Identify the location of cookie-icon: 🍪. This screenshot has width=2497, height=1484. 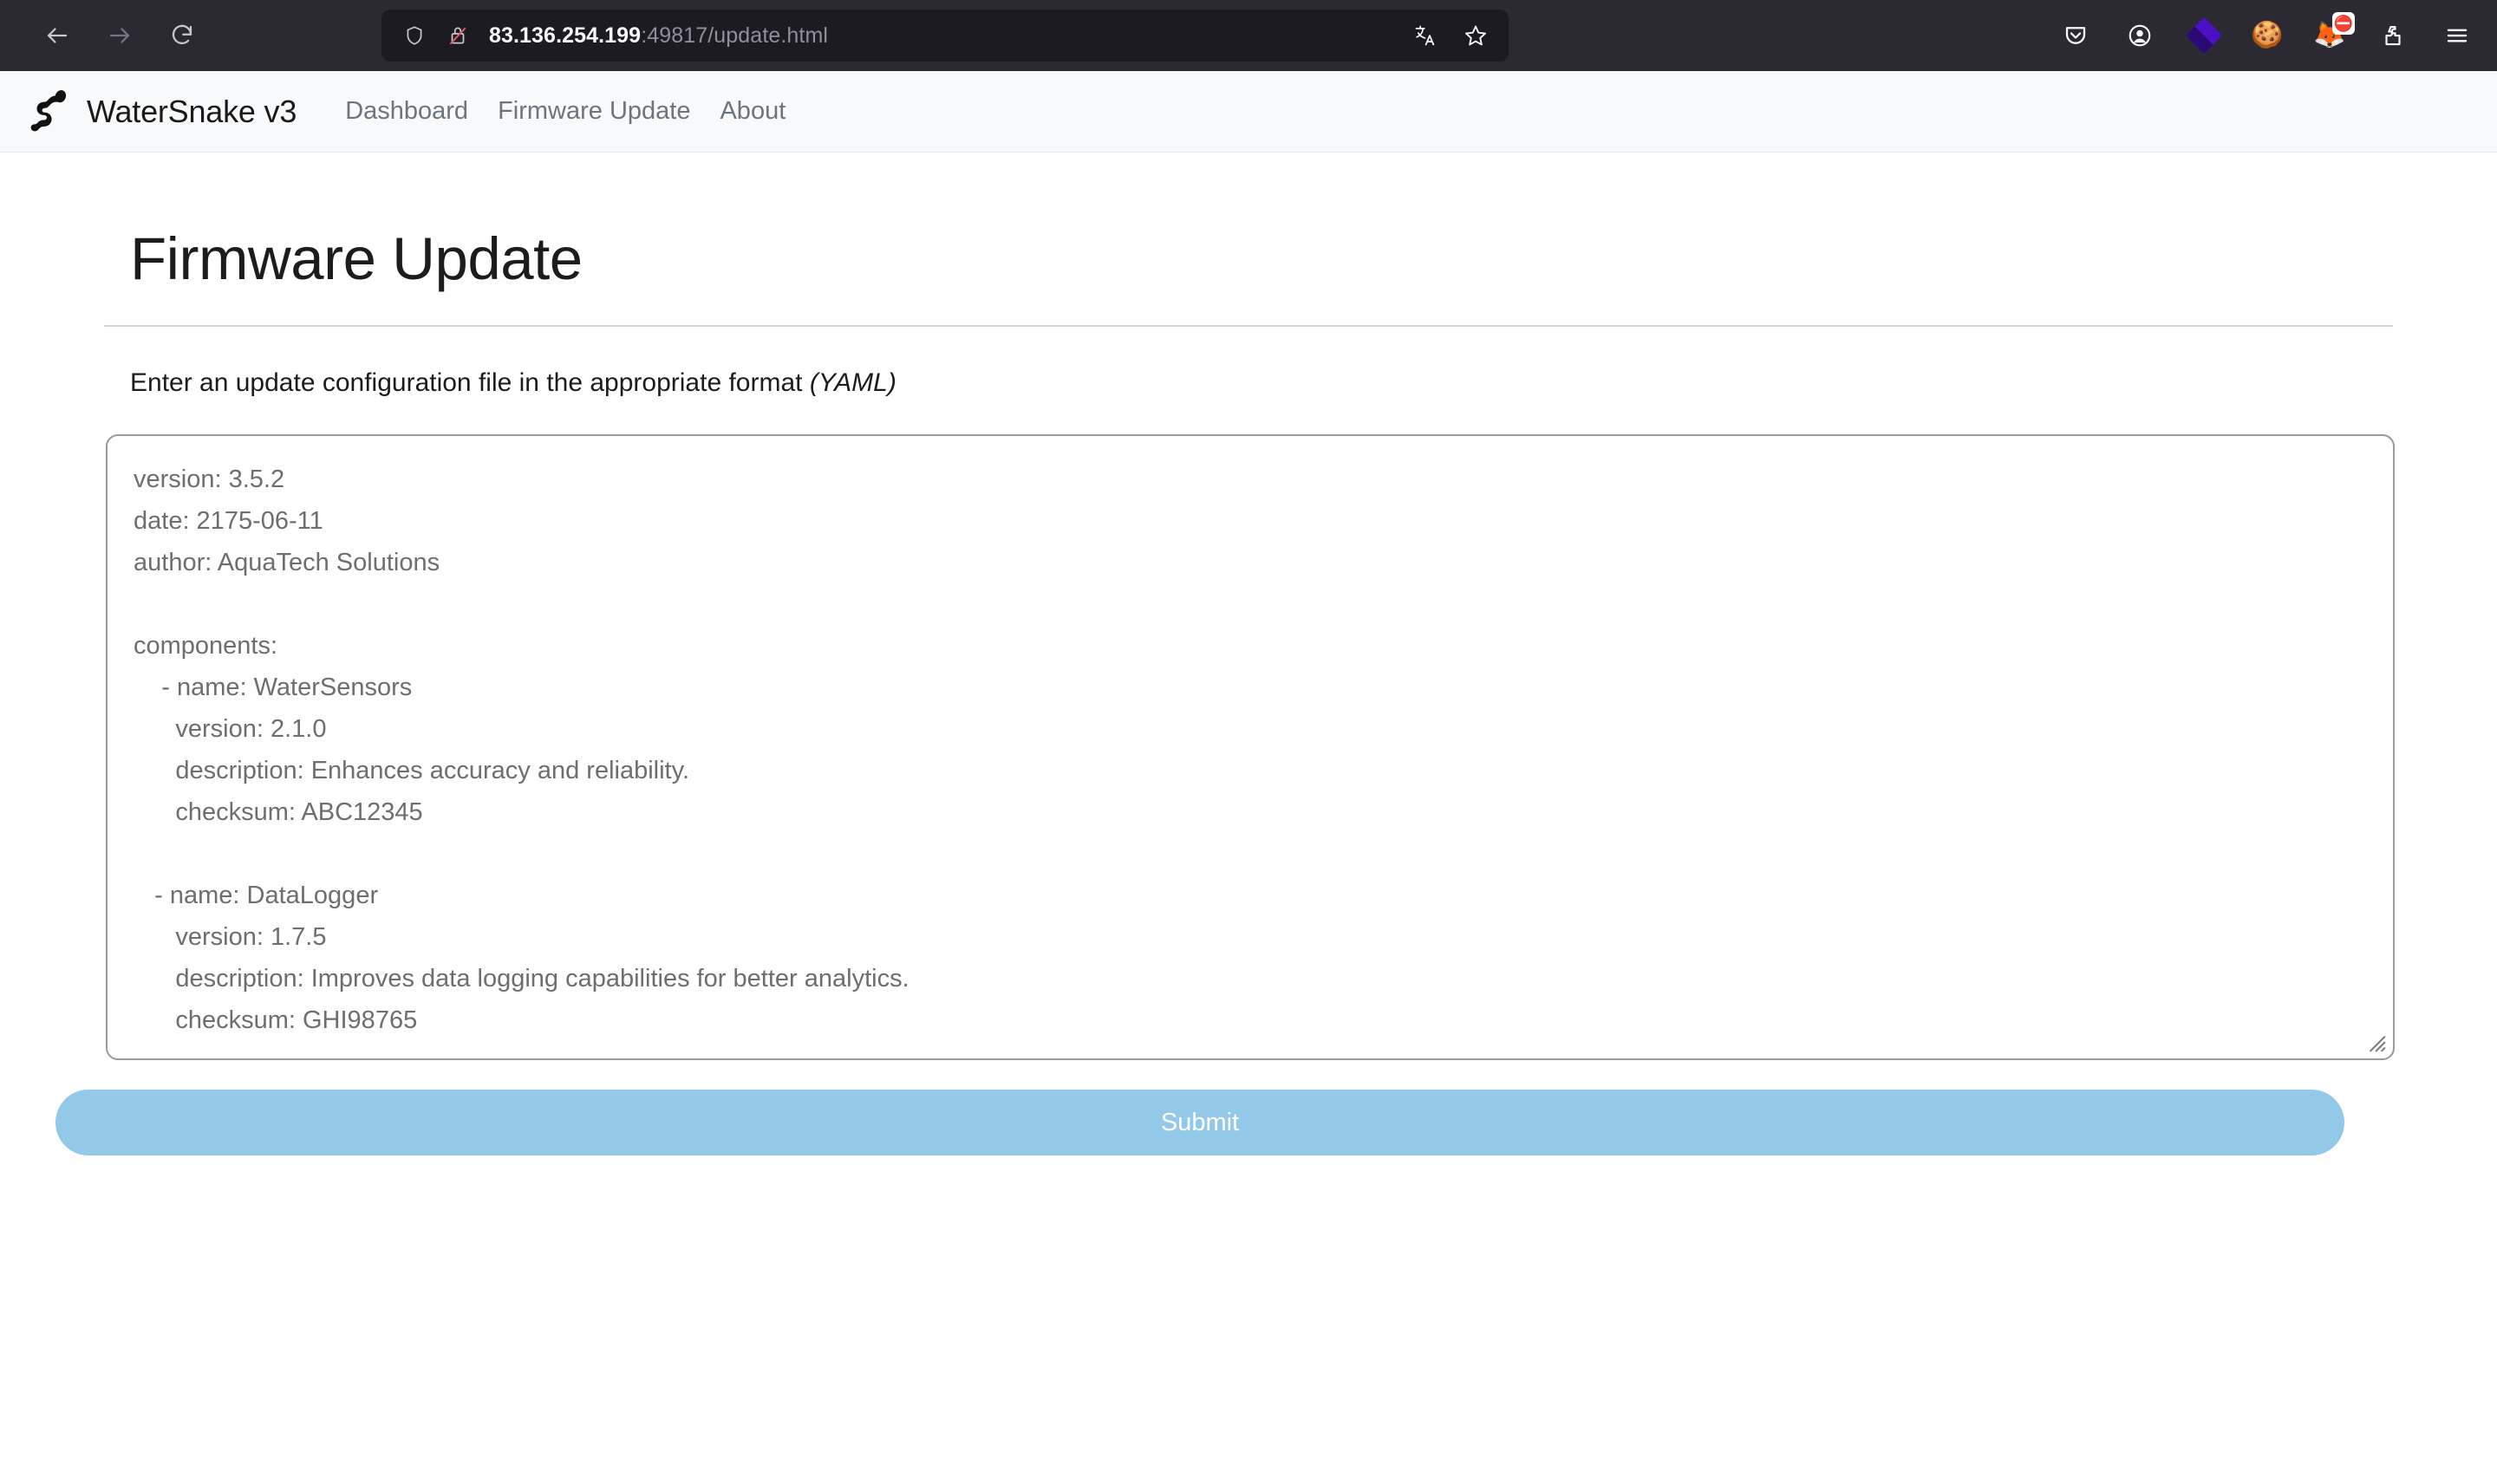
(2267, 35).